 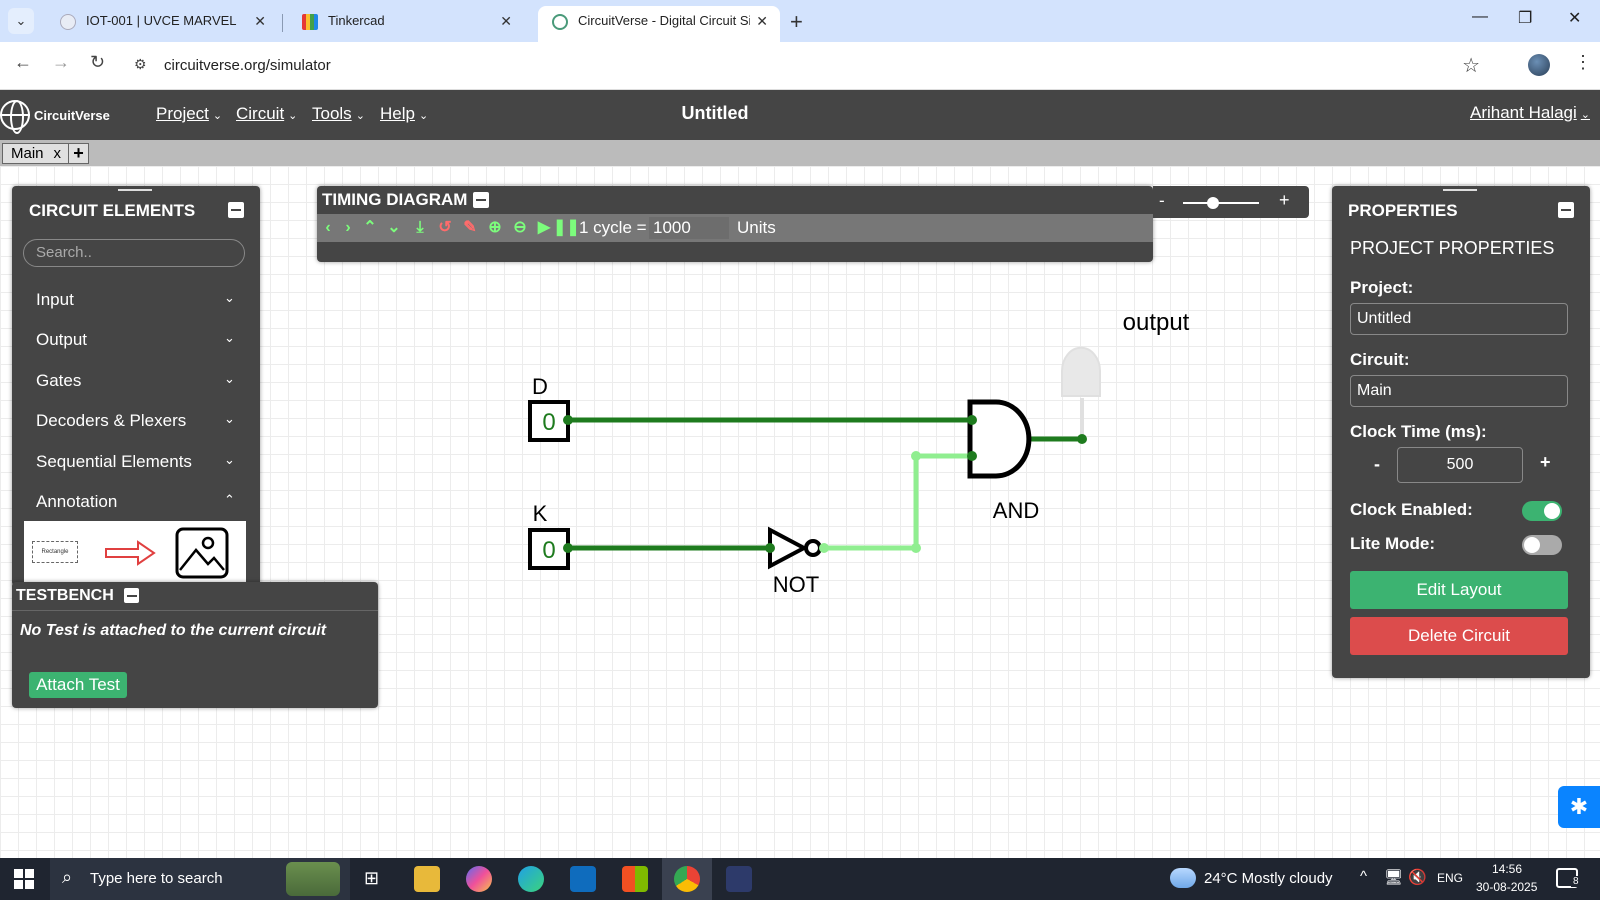 I want to click on circuit-name-input: Main, so click(x=1459, y=391).